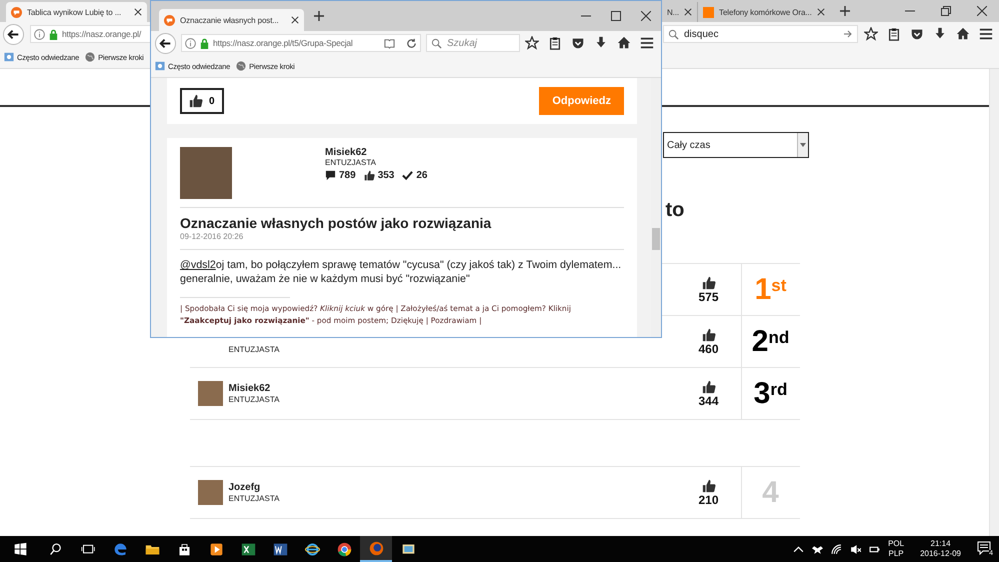  I want to click on wifi-icon, so click(836, 549).